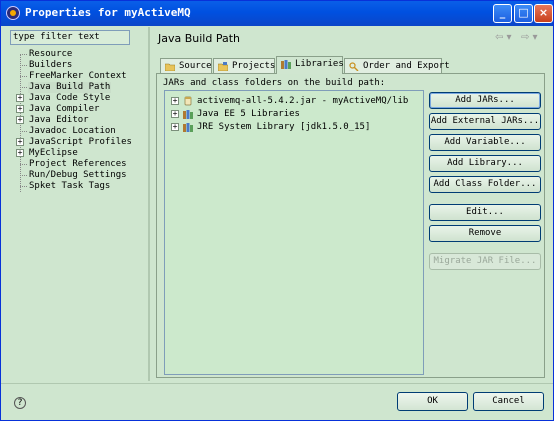 This screenshot has width=554, height=421. I want to click on libraries-icon, so click(286, 64).